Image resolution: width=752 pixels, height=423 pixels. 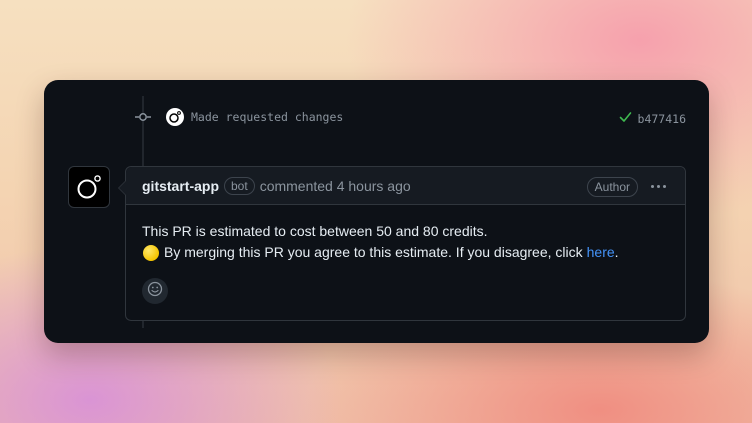 What do you see at coordinates (612, 187) in the screenshot?
I see `author-badge: Author` at bounding box center [612, 187].